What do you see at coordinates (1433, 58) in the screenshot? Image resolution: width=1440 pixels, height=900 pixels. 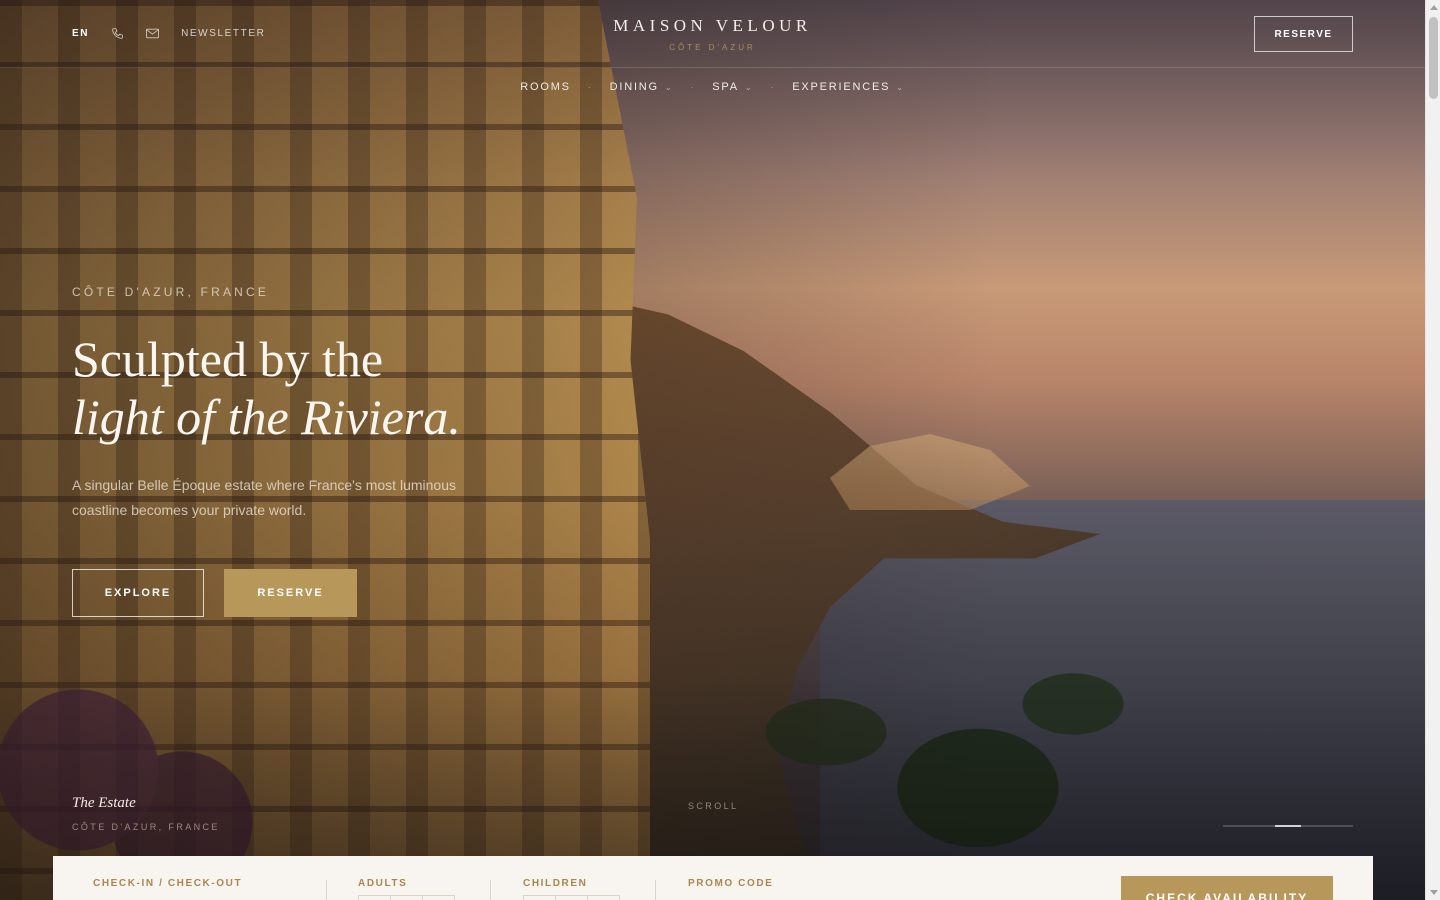 I see `scrollbar-thumb` at bounding box center [1433, 58].